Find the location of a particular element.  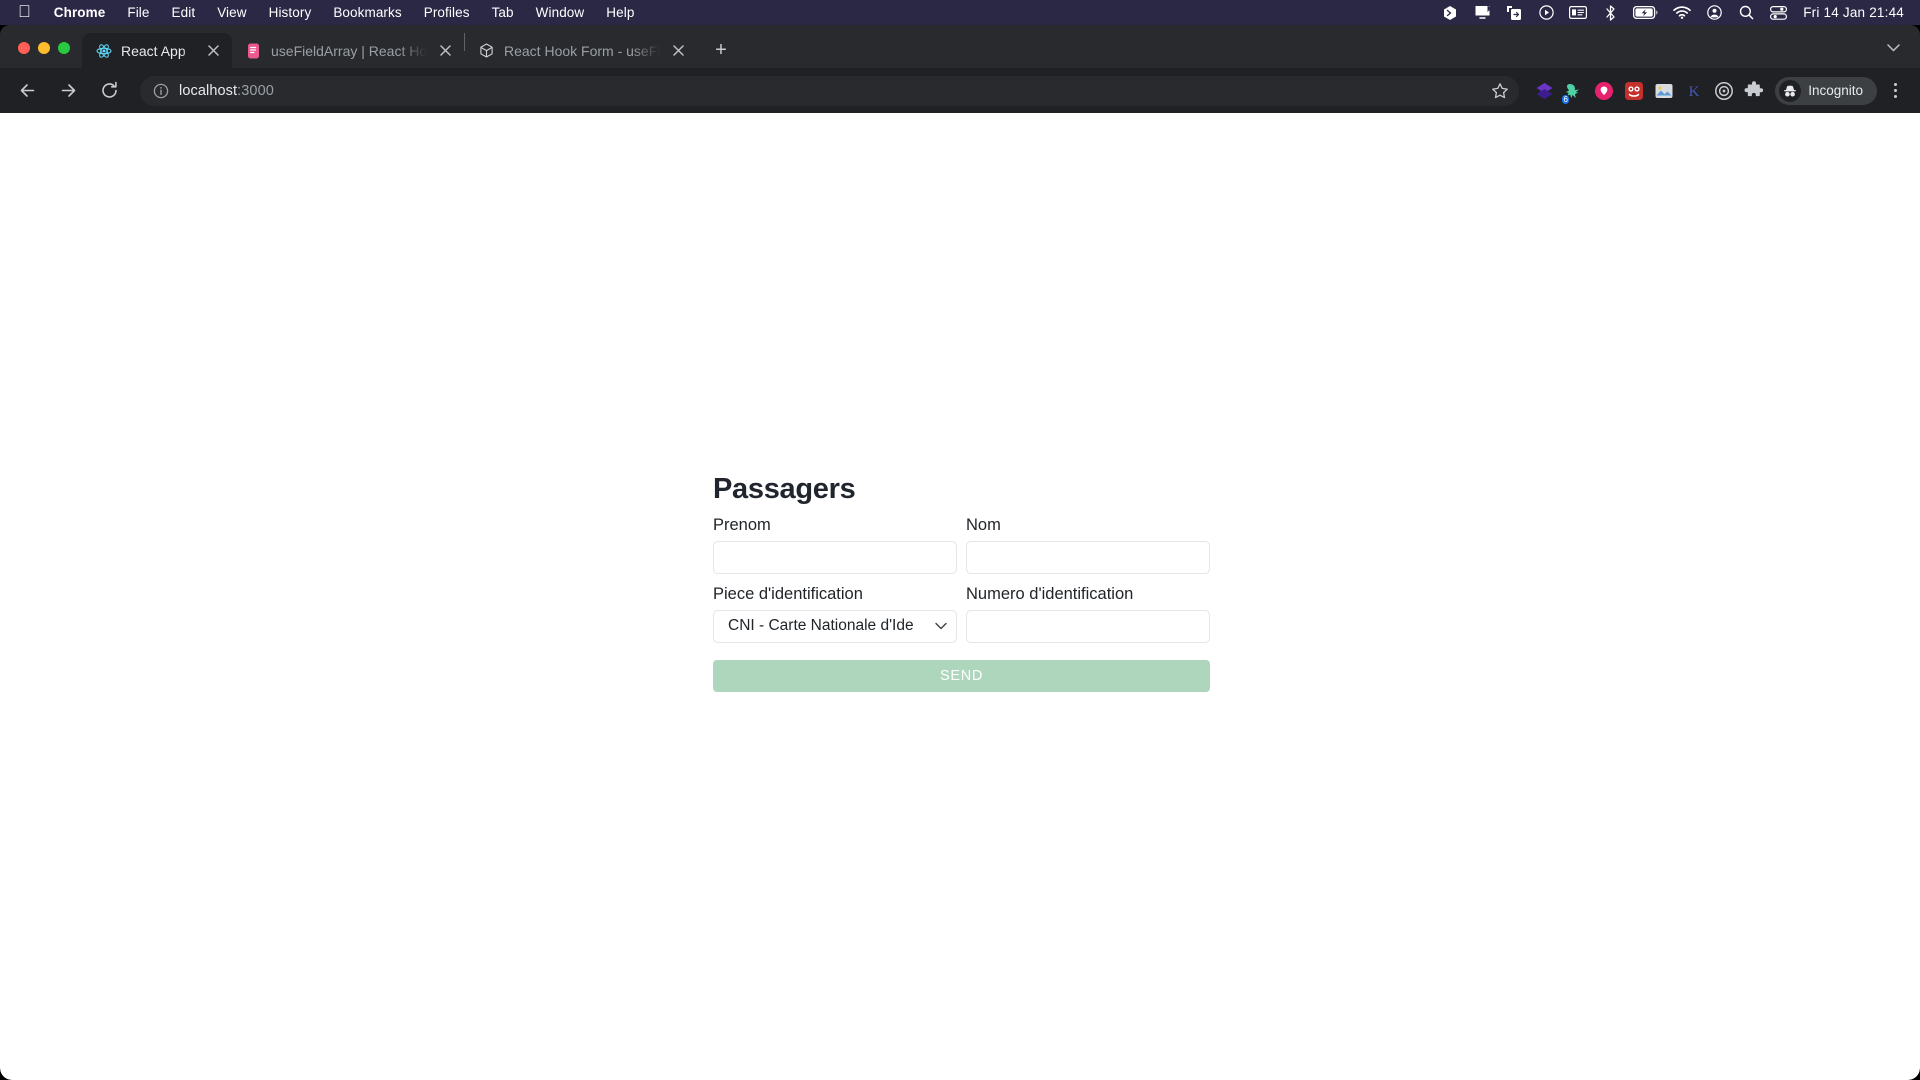

image-extension-icon is located at coordinates (1664, 91).